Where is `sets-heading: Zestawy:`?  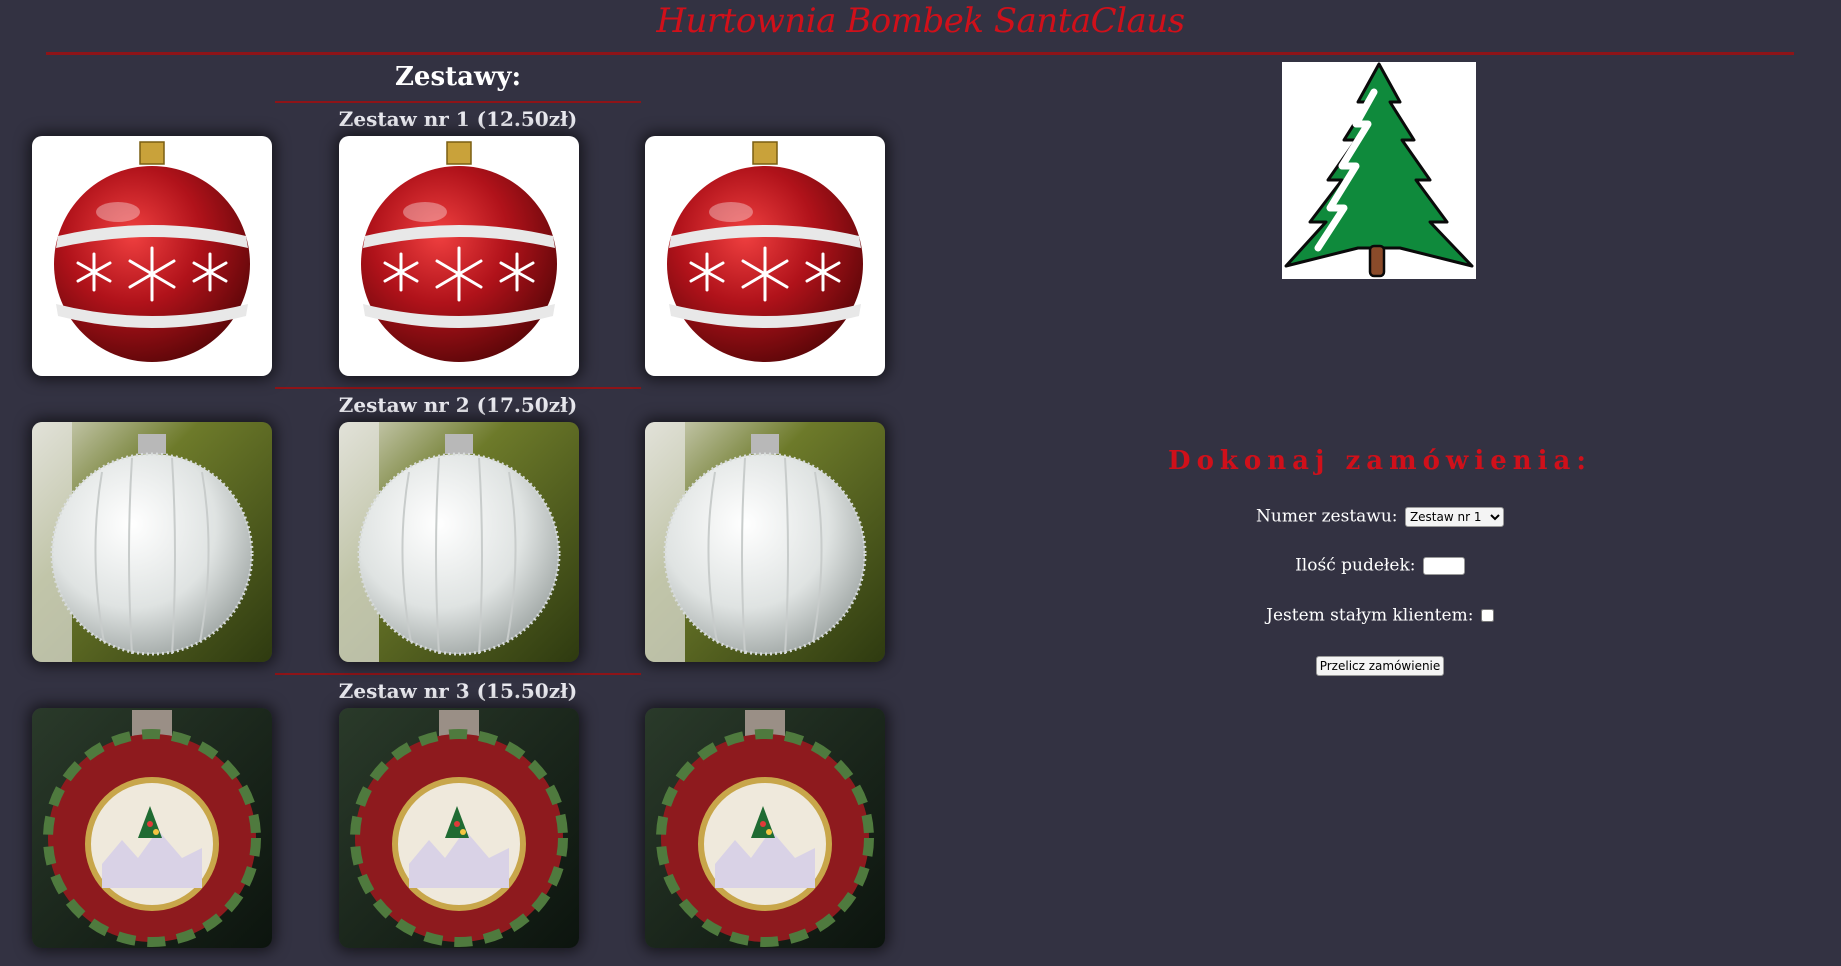
sets-heading: Zestawy: is located at coordinates (458, 77).